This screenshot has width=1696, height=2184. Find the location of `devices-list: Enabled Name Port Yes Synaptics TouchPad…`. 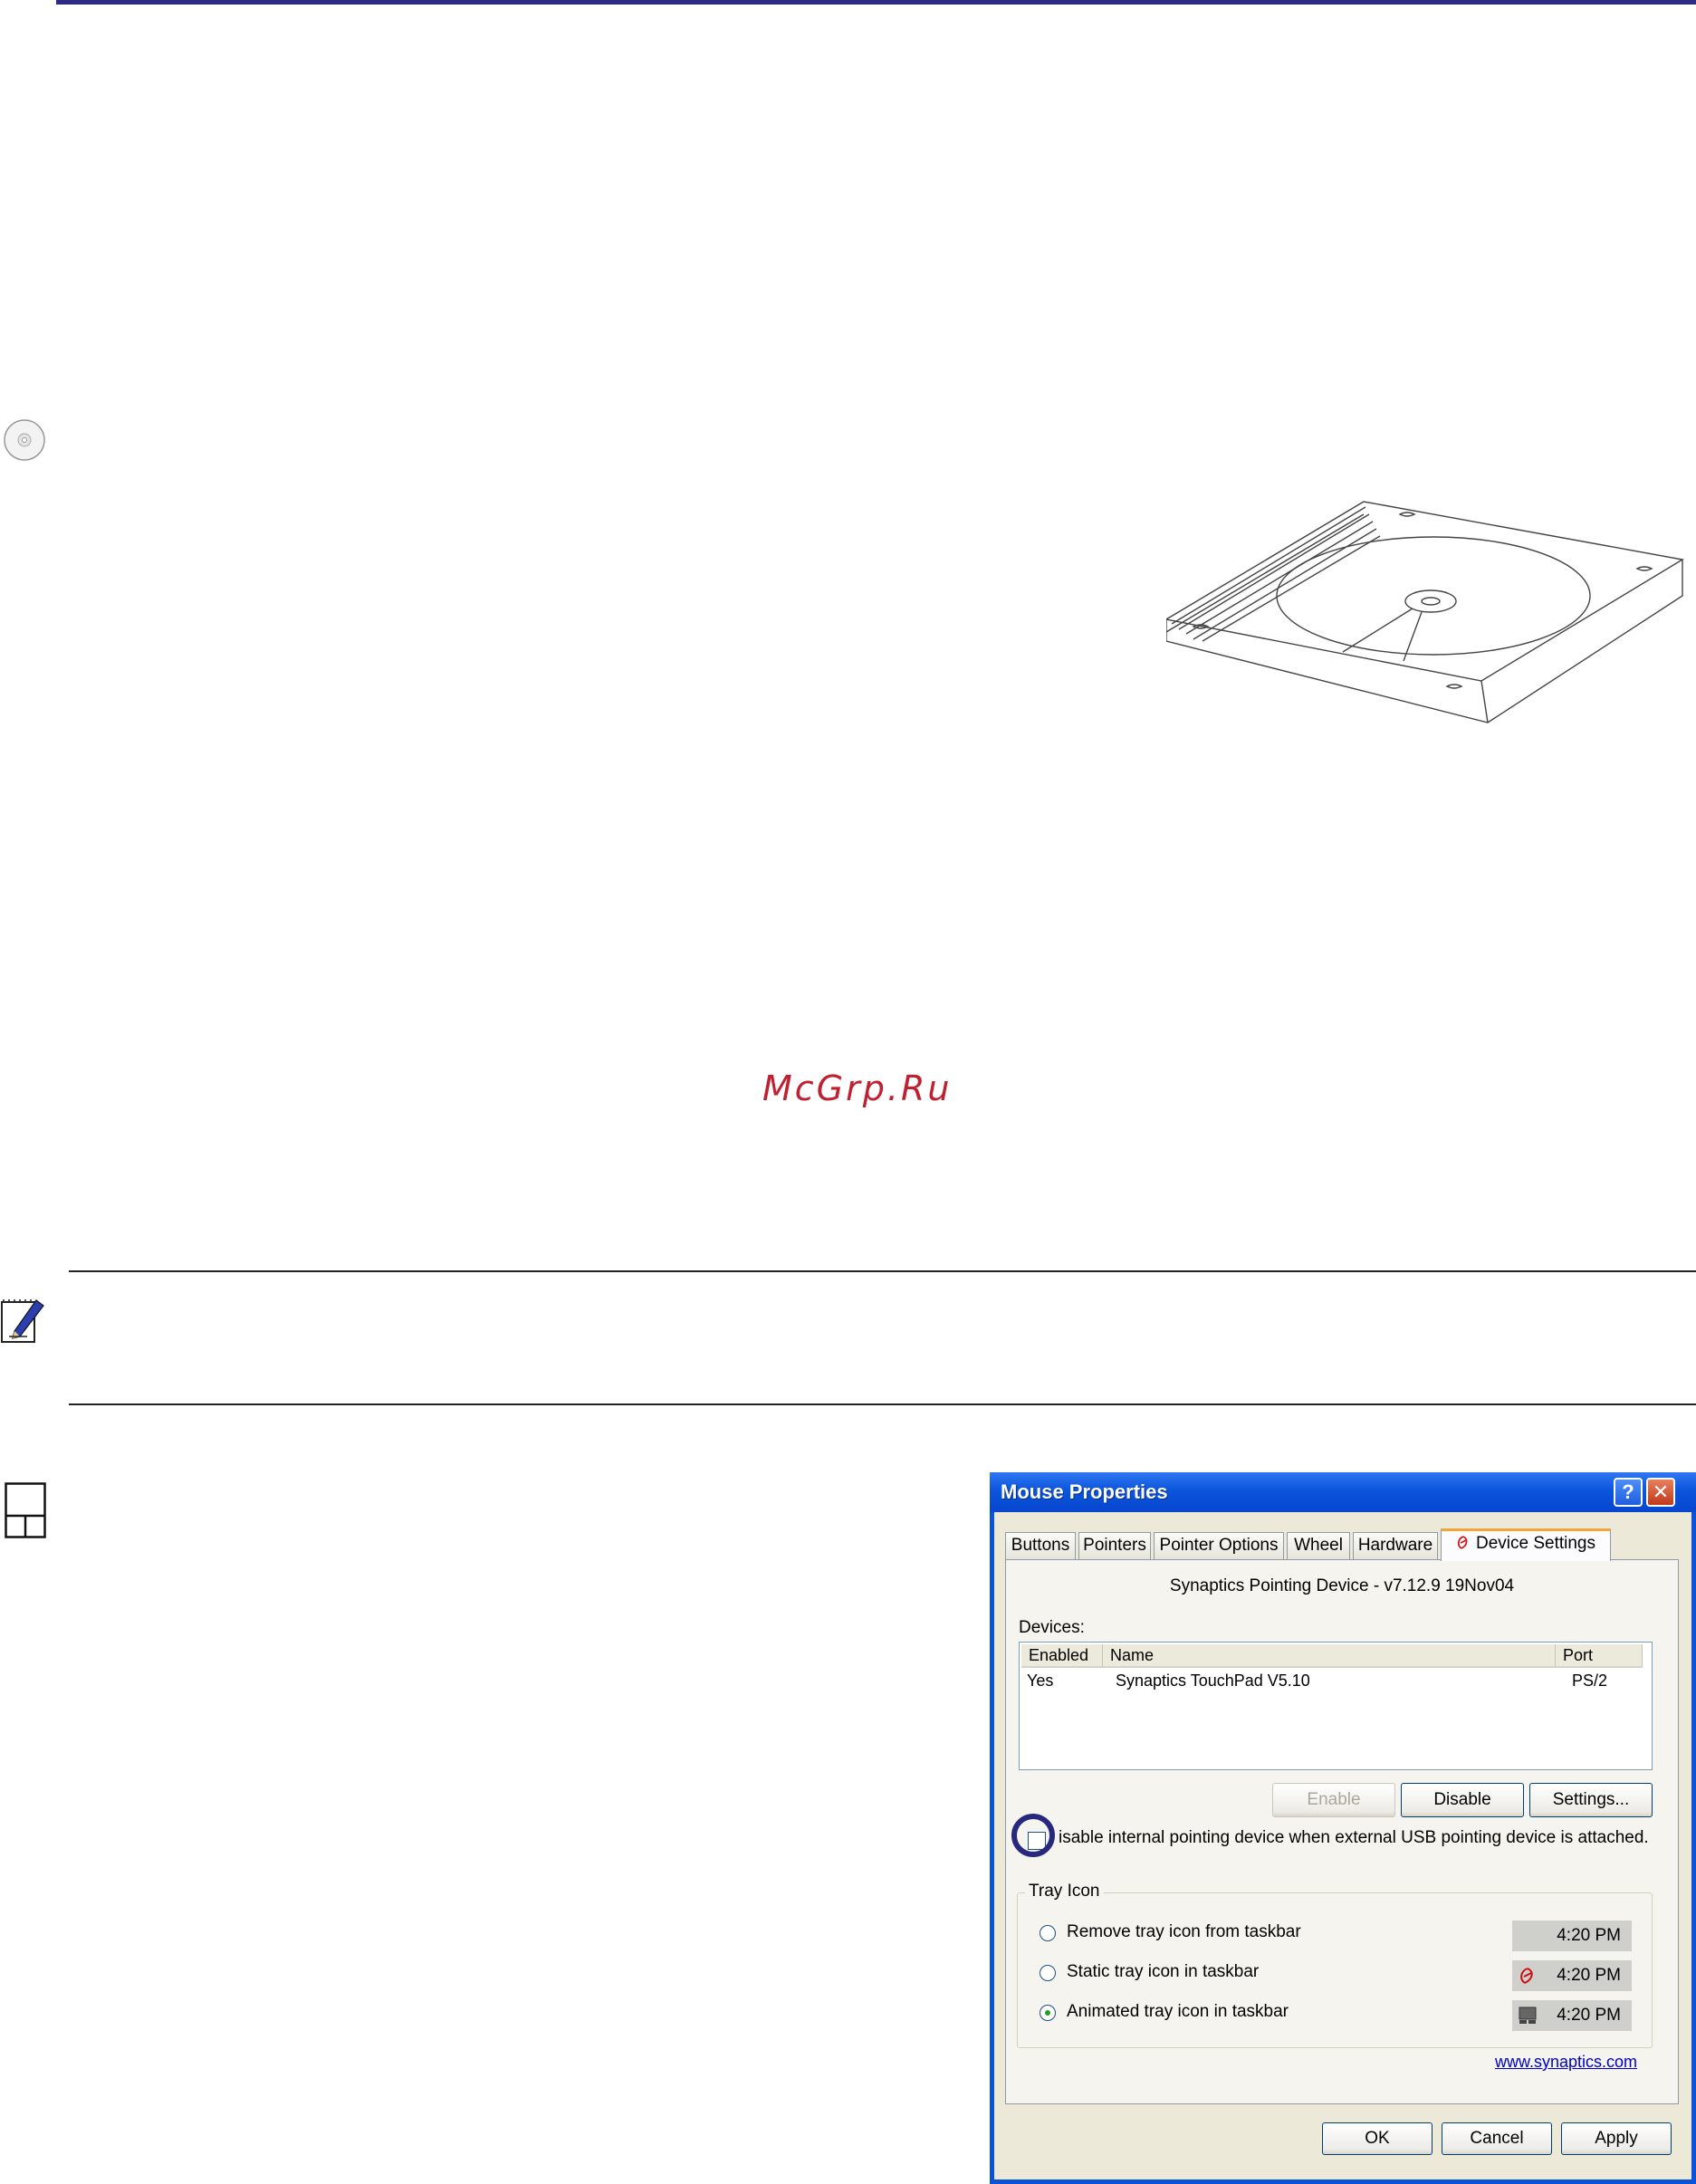

devices-list: Enabled Name Port Yes Synaptics TouchPad… is located at coordinates (1336, 1706).